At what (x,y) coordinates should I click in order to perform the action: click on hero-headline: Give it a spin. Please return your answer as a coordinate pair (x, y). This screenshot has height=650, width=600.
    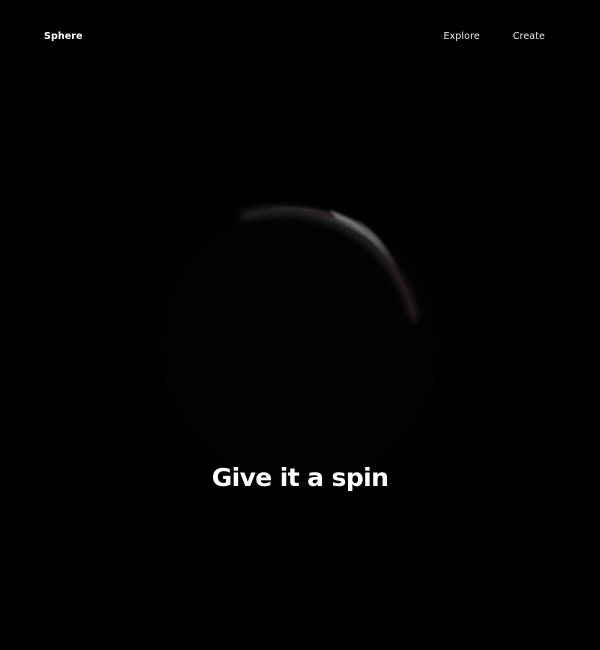
    Looking at the image, I should click on (300, 477).